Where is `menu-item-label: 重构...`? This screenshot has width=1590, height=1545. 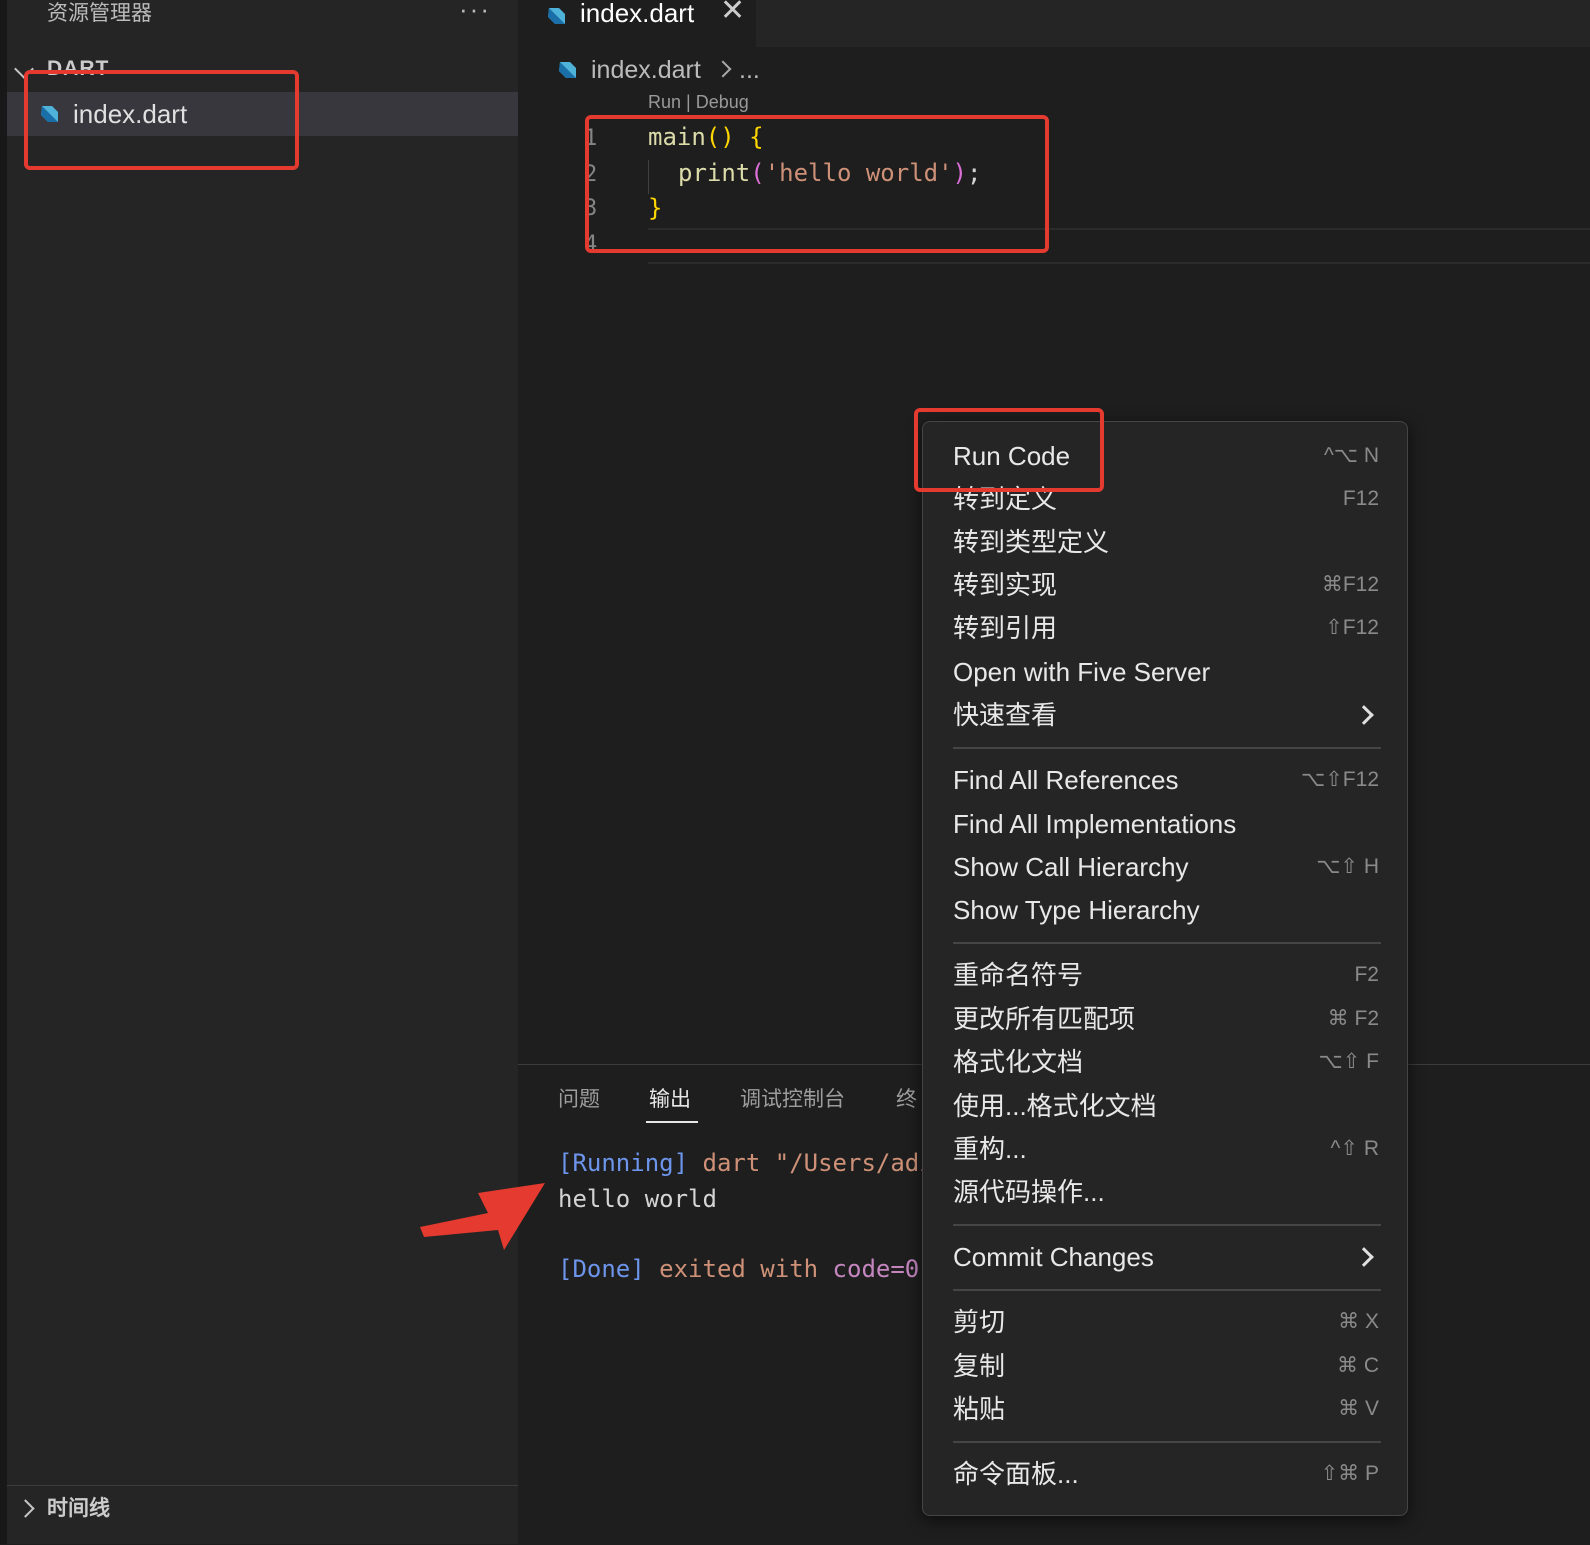 menu-item-label: 重构... is located at coordinates (990, 1149).